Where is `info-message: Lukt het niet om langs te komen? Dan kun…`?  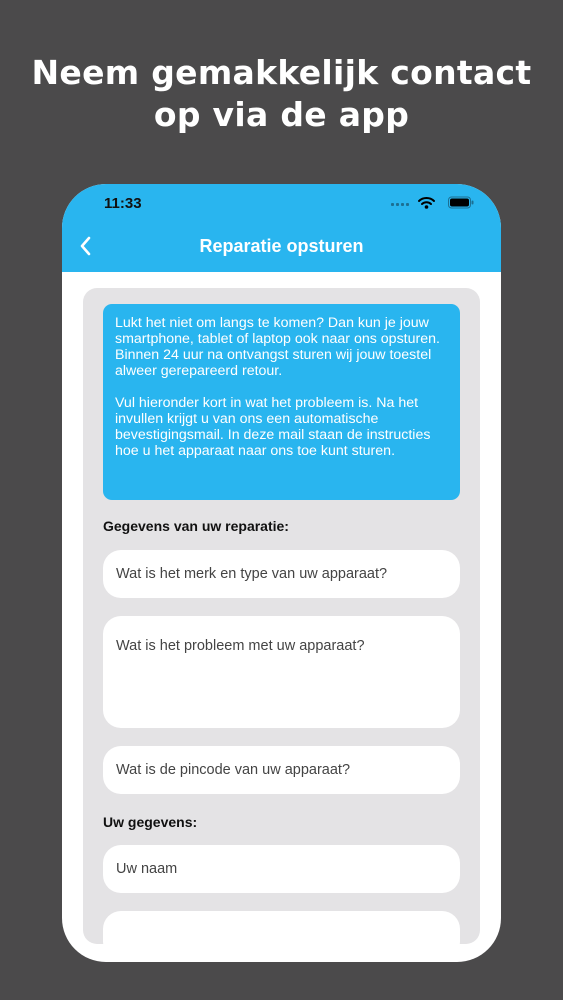
info-message: Lukt het niet om langs te komen? Dan kun… is located at coordinates (281, 402).